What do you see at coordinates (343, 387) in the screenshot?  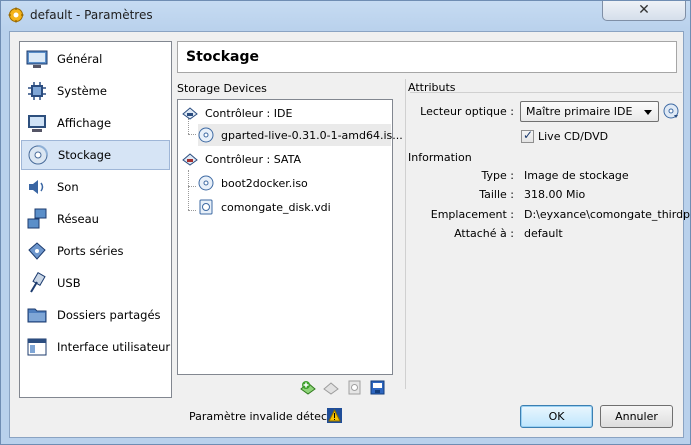 I see `storage-toolbar` at bounding box center [343, 387].